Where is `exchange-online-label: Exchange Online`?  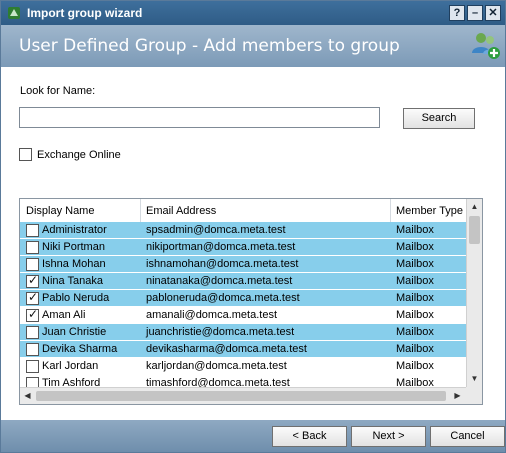 exchange-online-label: Exchange Online is located at coordinates (79, 155).